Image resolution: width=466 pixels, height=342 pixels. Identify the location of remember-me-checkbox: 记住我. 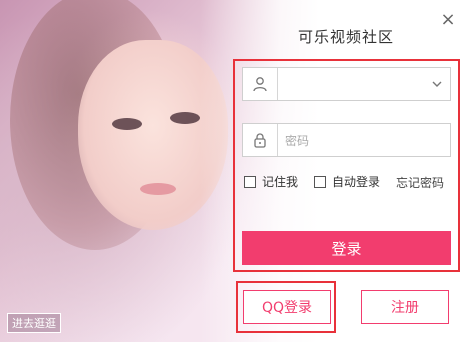
(271, 181).